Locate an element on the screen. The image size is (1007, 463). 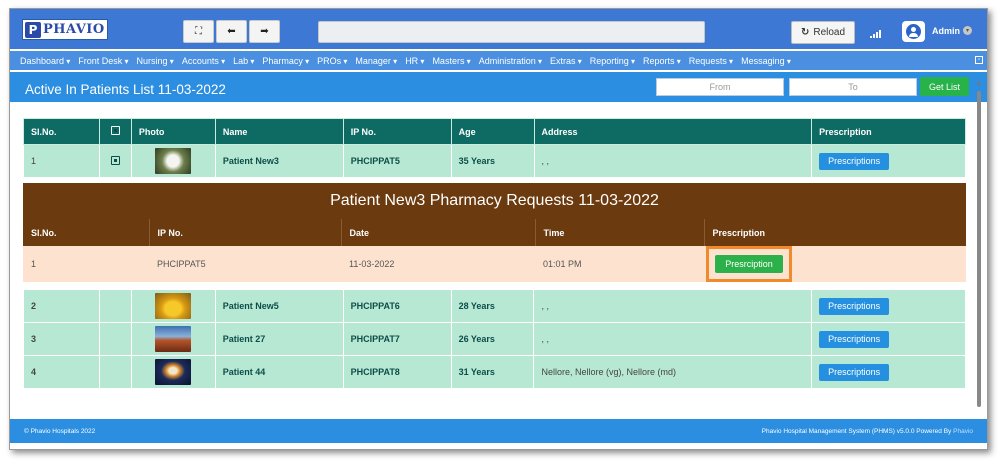
collapse-row-icon is located at coordinates (115, 160).